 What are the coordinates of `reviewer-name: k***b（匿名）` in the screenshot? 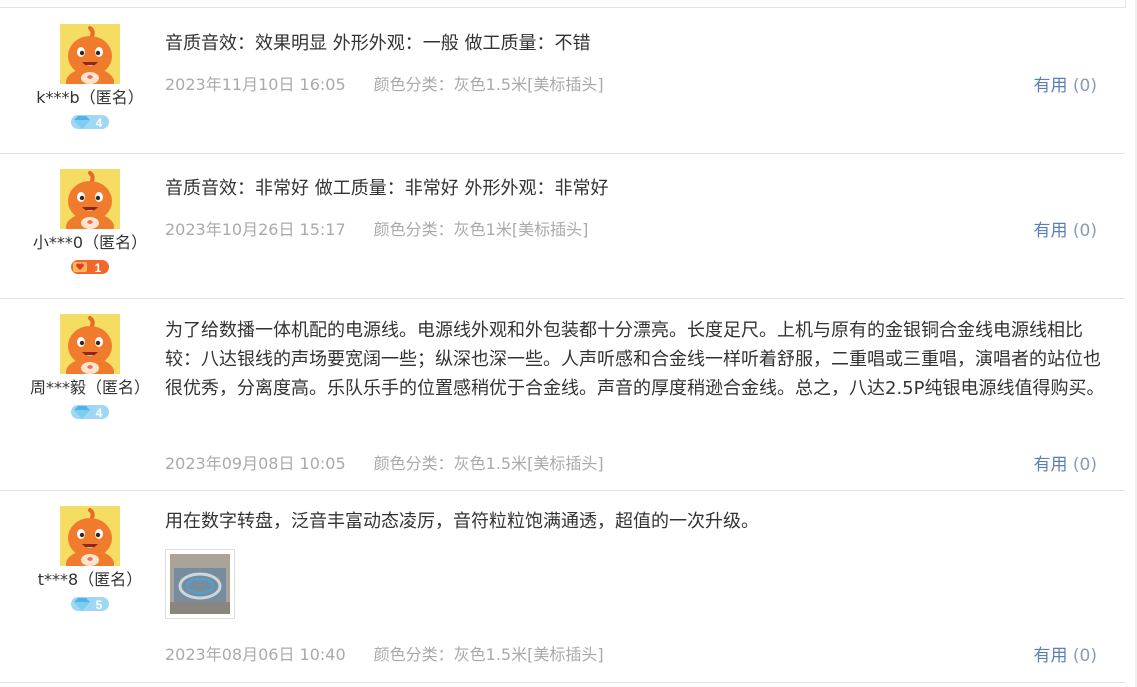 It's located at (90, 97).